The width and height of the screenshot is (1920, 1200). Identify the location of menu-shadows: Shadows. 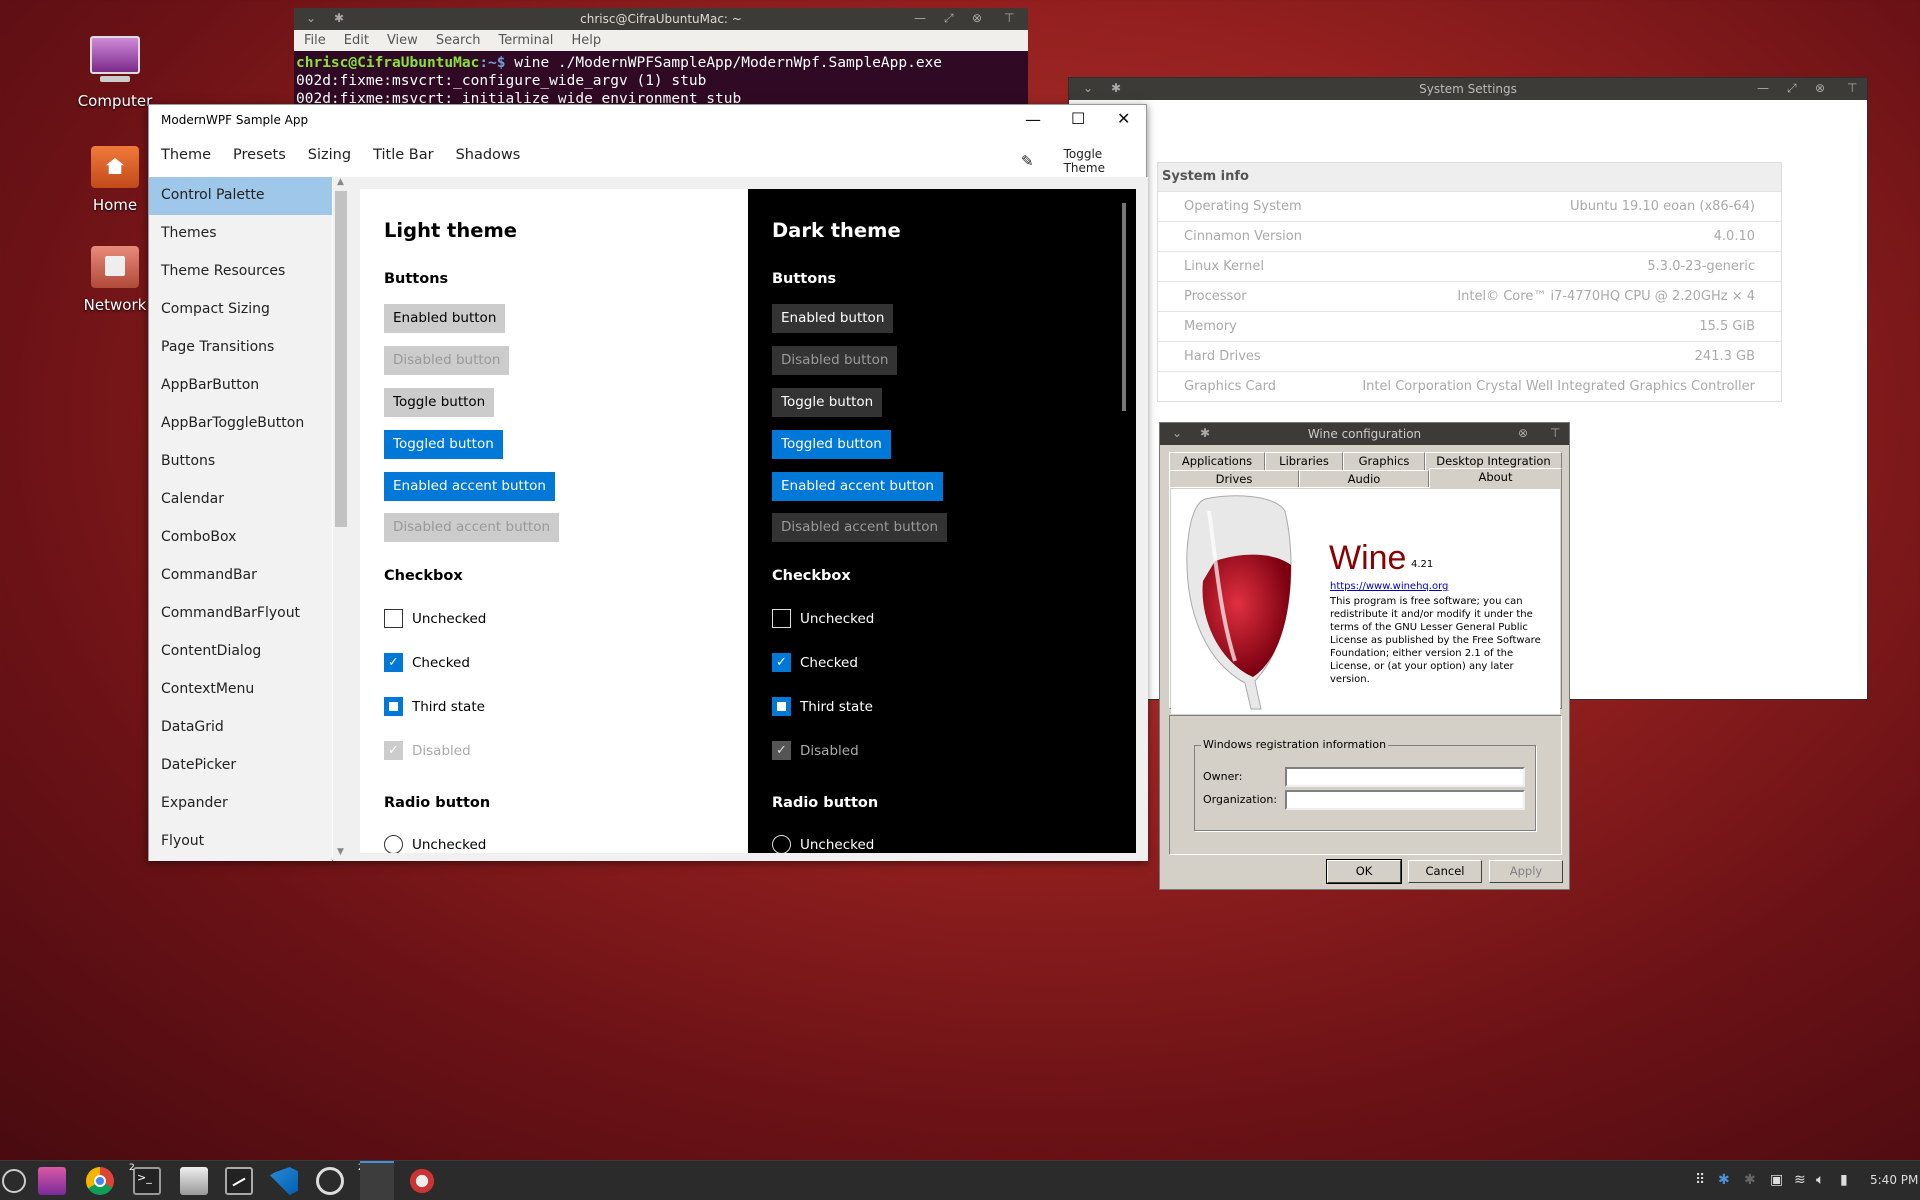
(488, 155).